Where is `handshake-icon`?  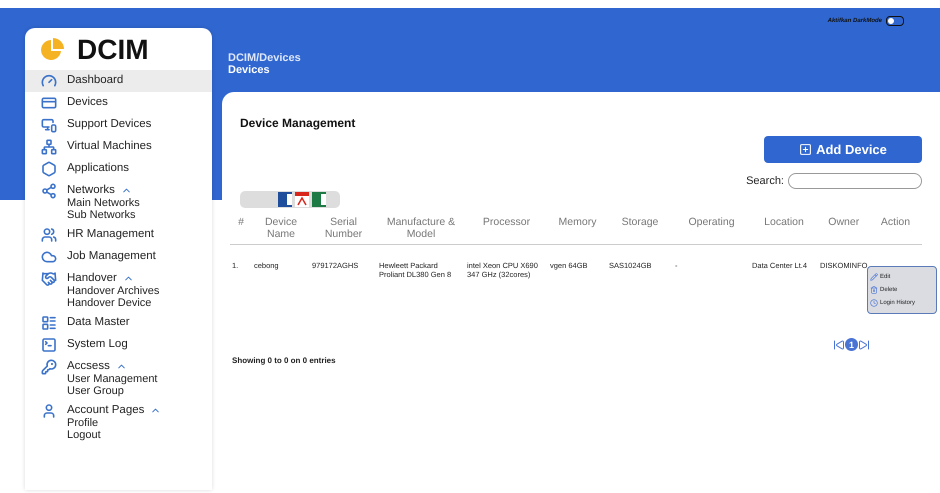
handshake-icon is located at coordinates (49, 279).